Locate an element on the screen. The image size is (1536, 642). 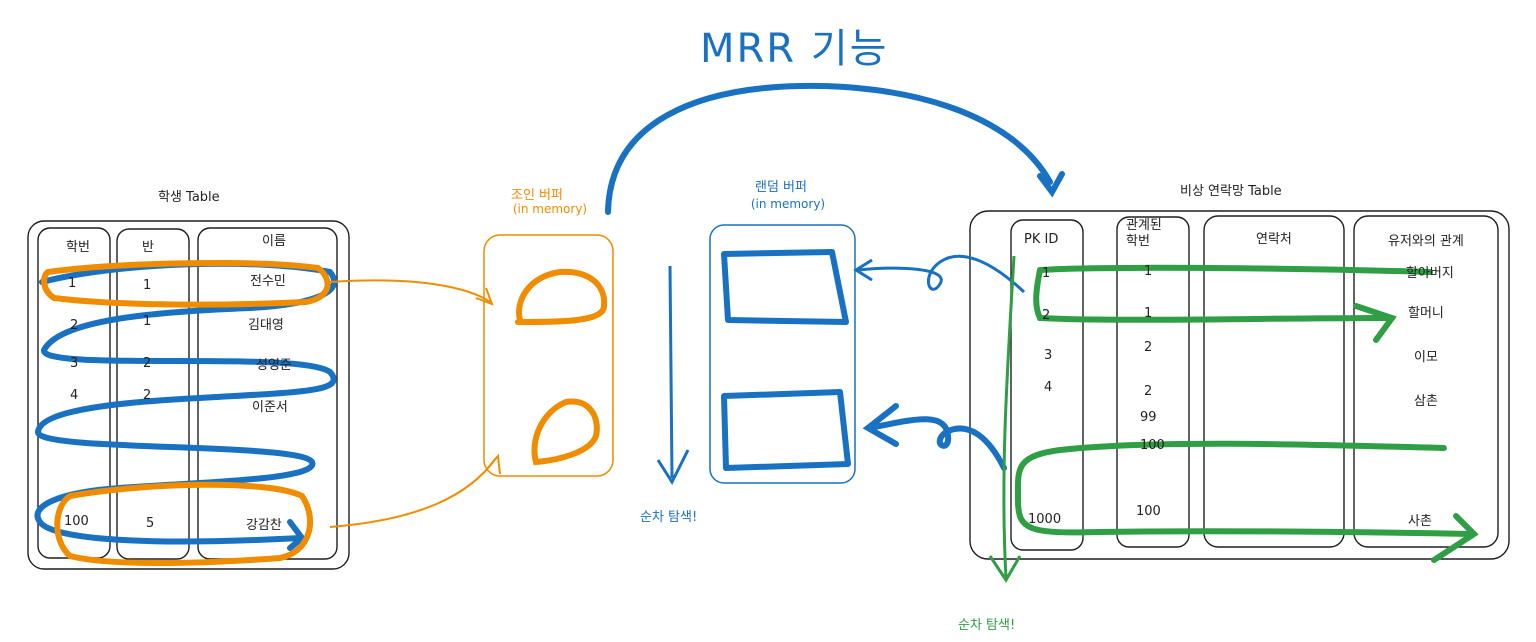
blue-scan-arrow is located at coordinates (671, 372).